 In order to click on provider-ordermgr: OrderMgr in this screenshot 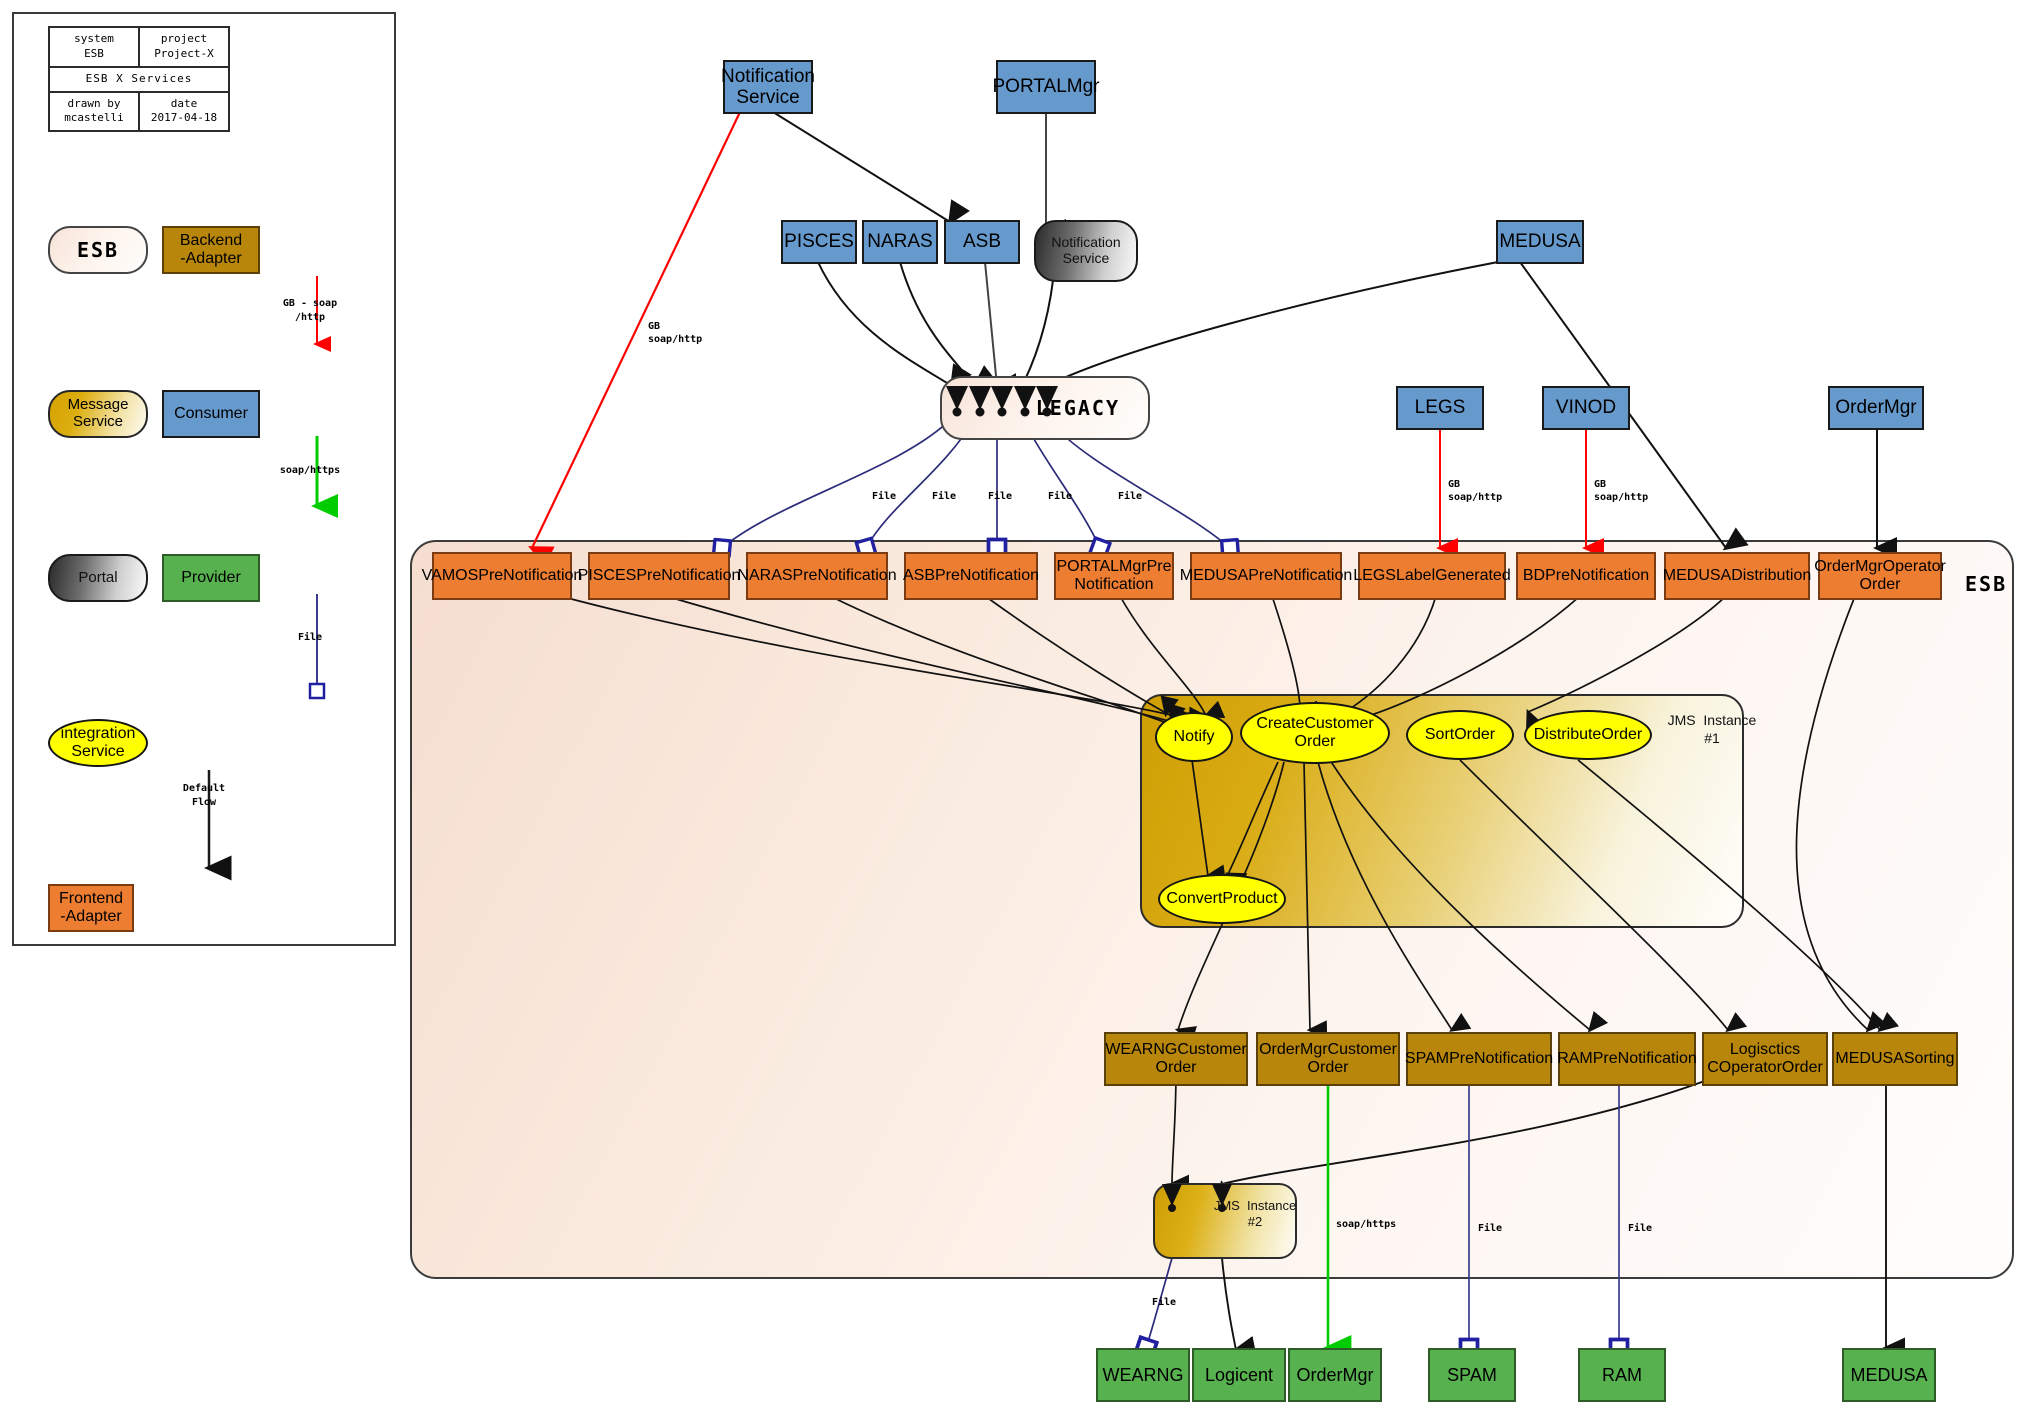, I will do `click(1335, 1375)`.